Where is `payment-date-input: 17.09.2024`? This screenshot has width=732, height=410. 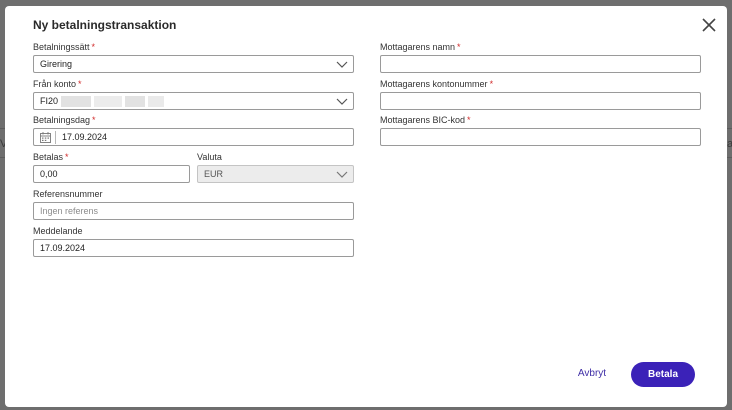 payment-date-input: 17.09.2024 is located at coordinates (193, 137).